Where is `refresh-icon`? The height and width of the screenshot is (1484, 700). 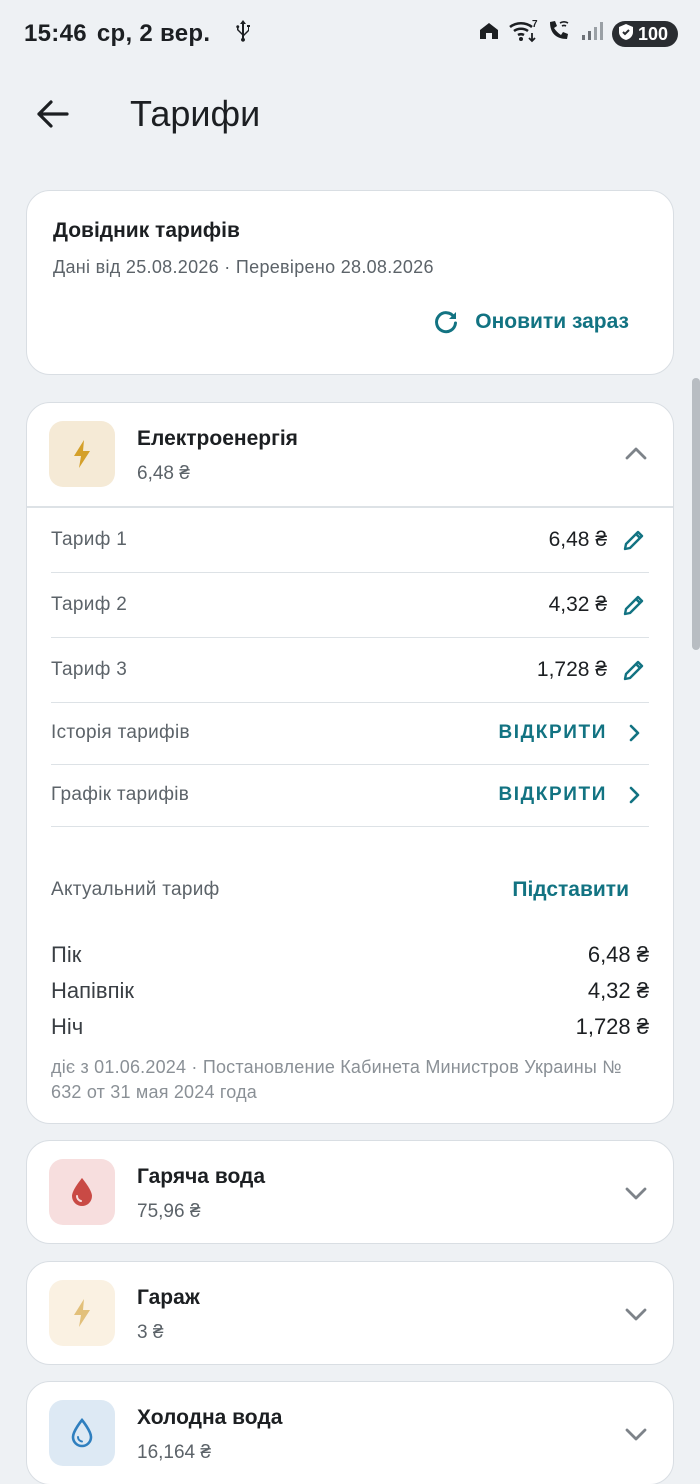
refresh-icon is located at coordinates (446, 322).